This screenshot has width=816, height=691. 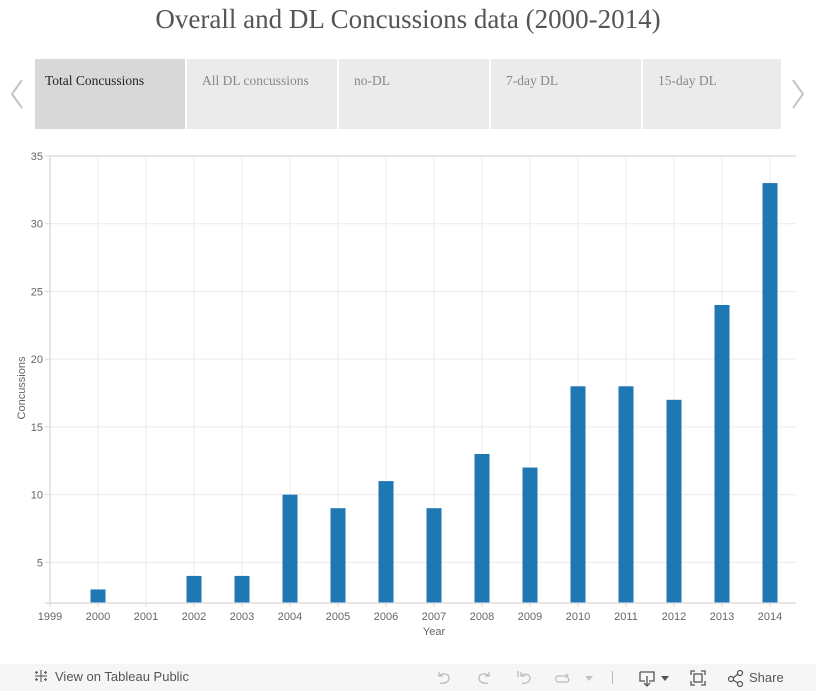 I want to click on refresh-dropdown, so click(x=589, y=678).